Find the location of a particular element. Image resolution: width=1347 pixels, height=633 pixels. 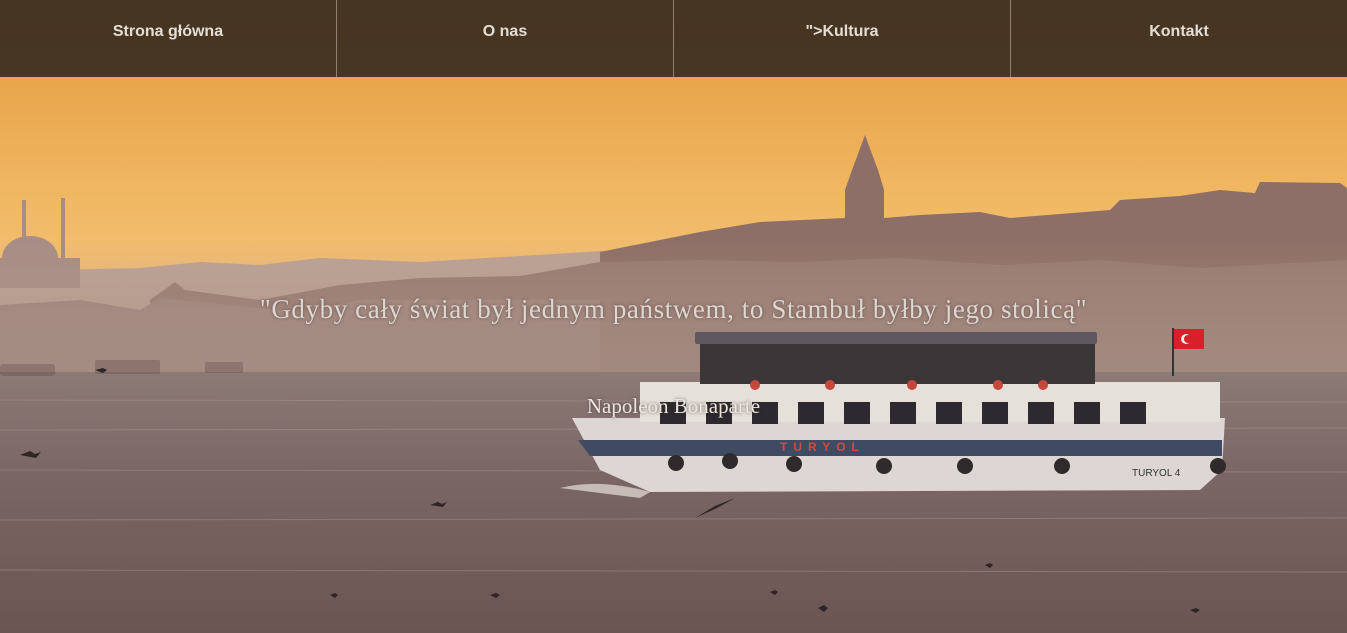

nav-link-culture: ">Kultura is located at coordinates (842, 38).